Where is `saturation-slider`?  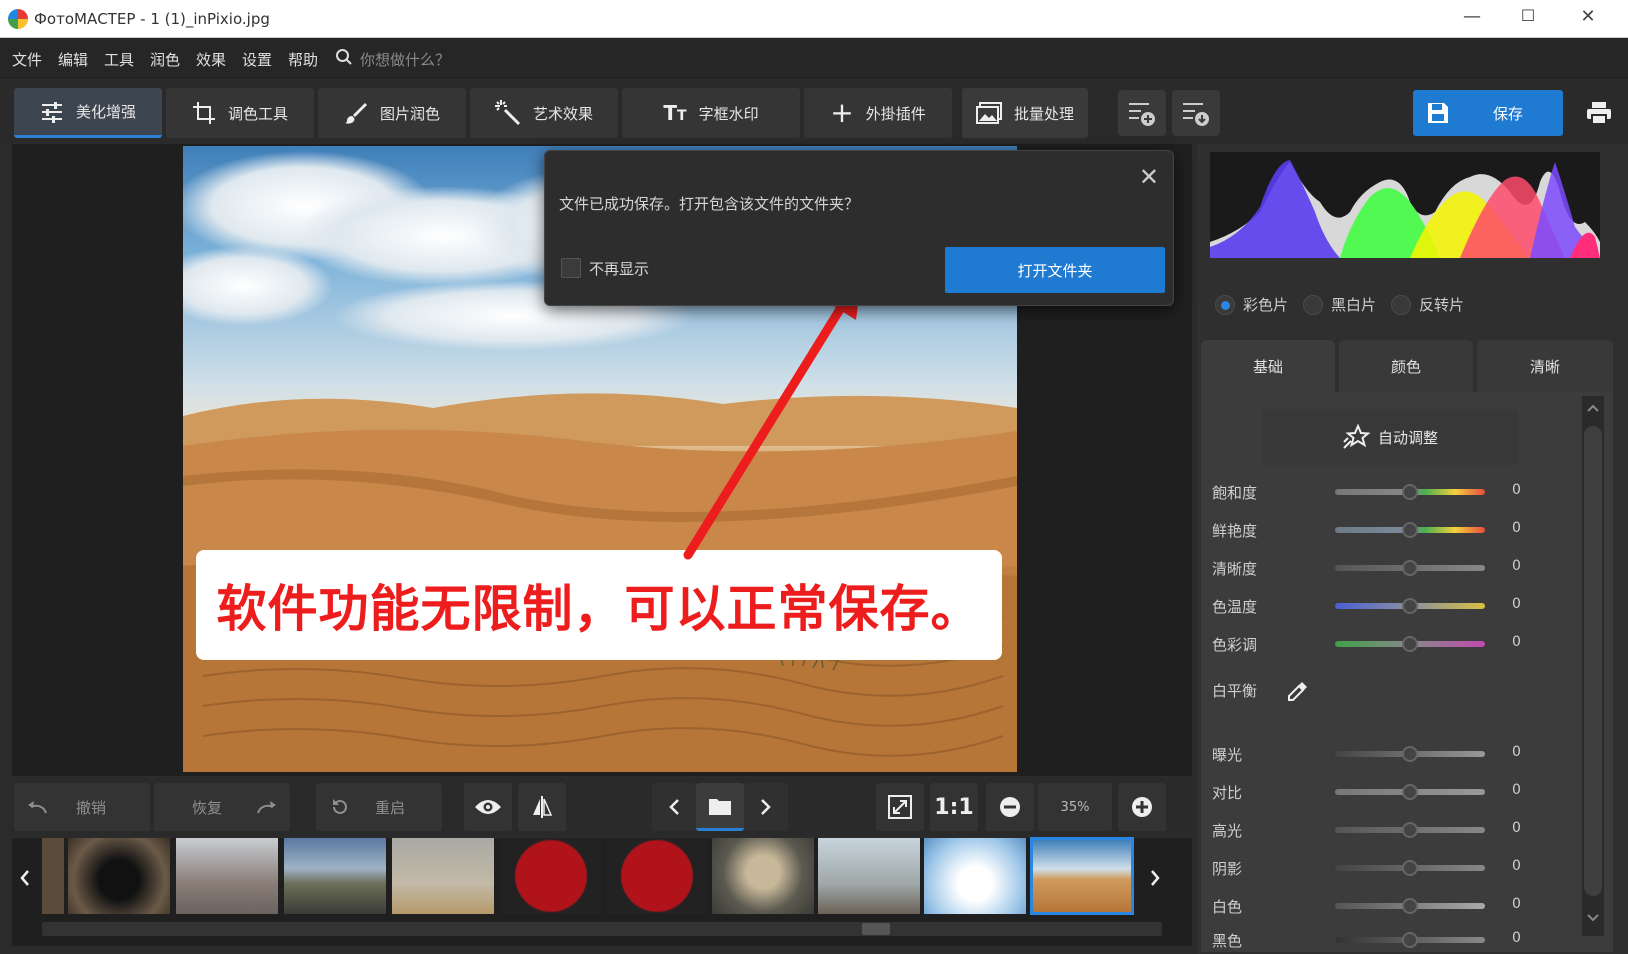
saturation-slider is located at coordinates (1410, 492).